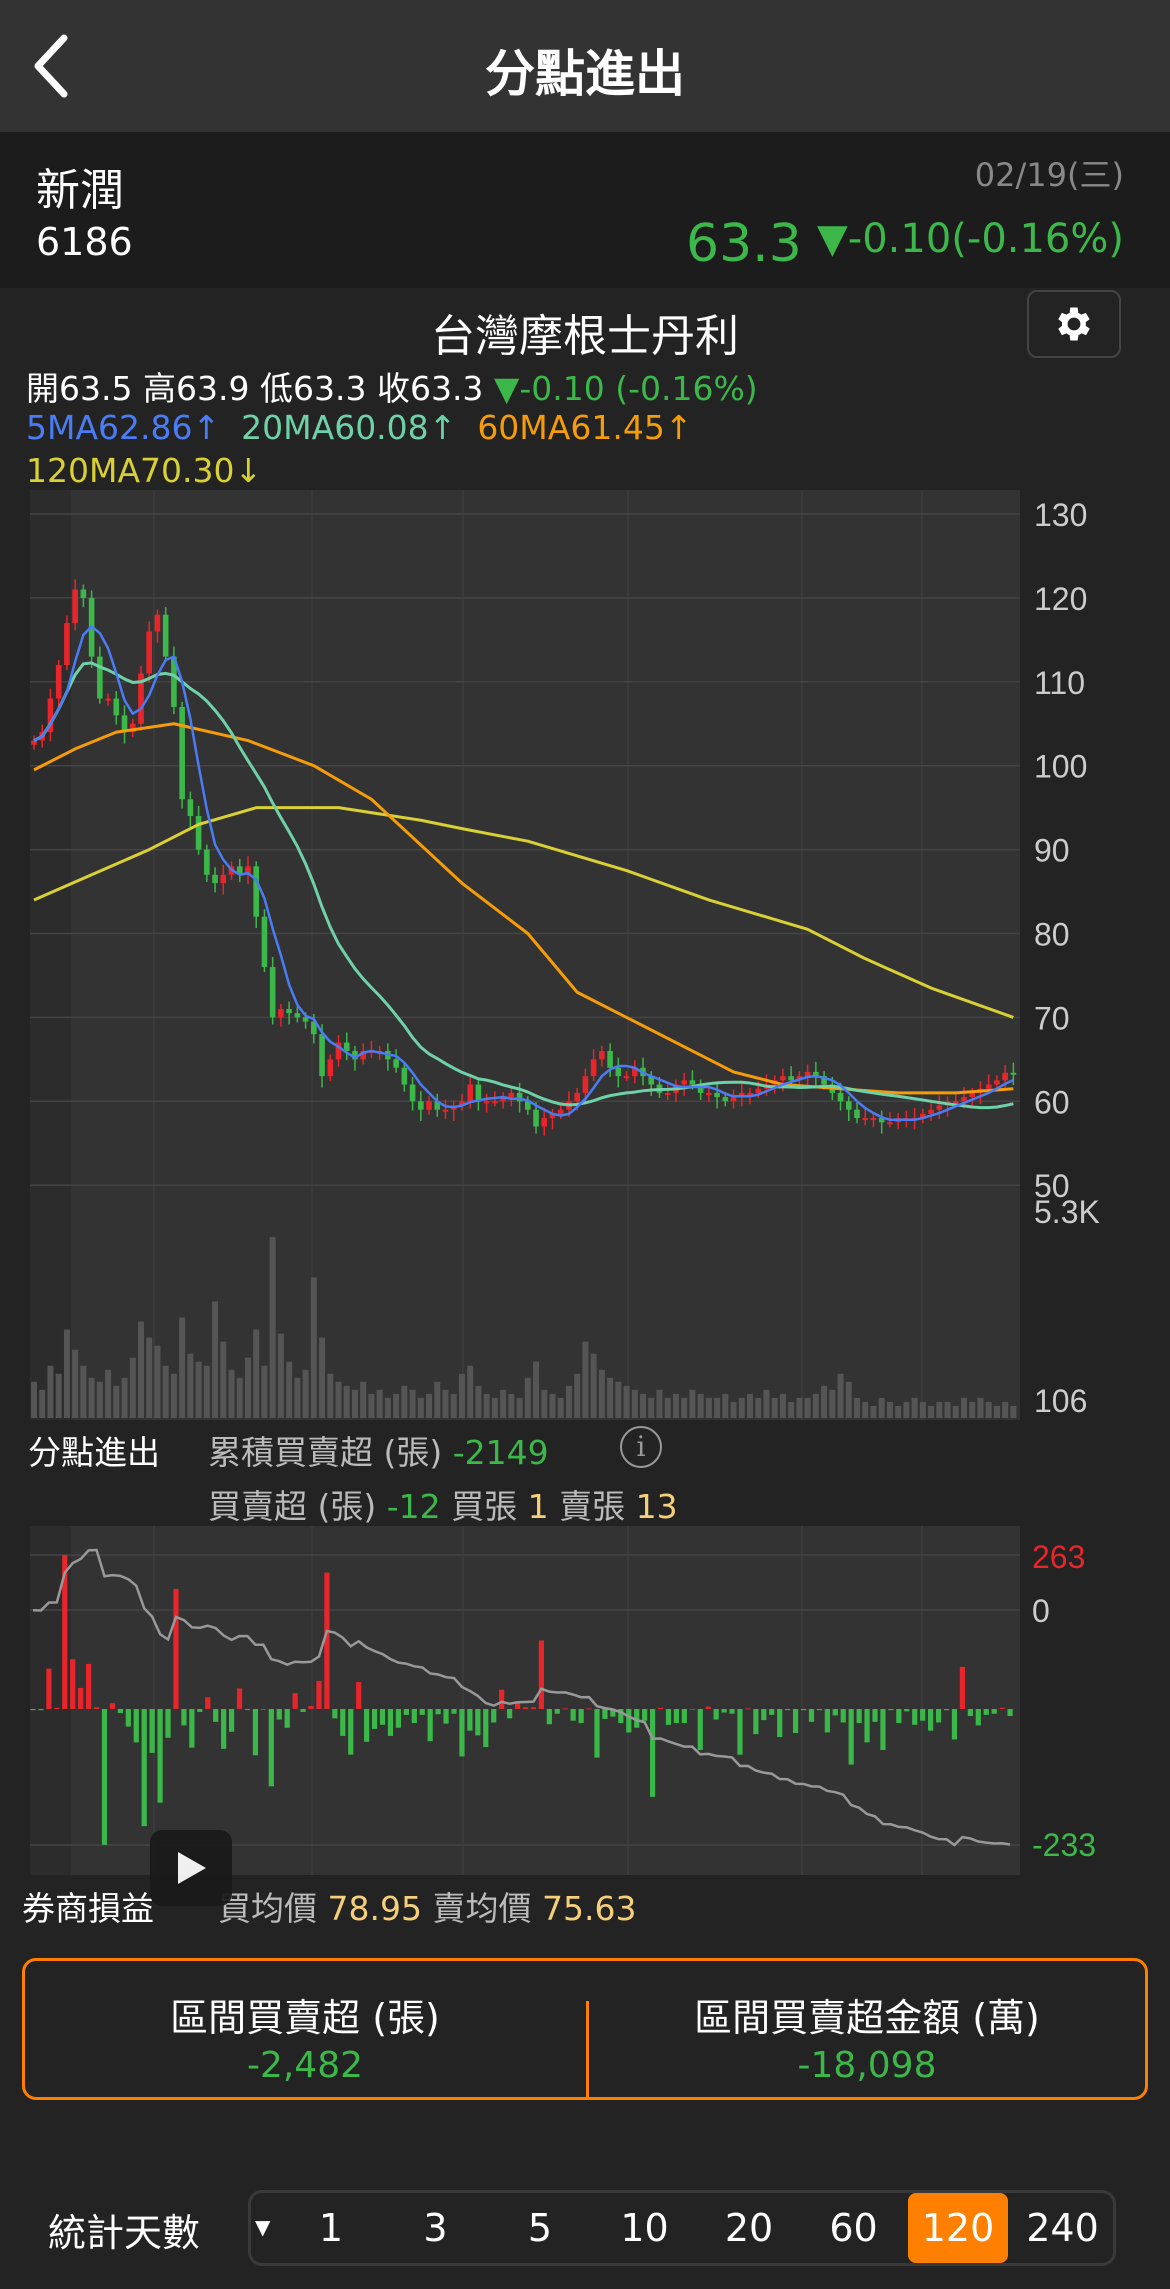 This screenshot has width=1170, height=2289. What do you see at coordinates (854, 2228) in the screenshot?
I see `period-option-60: 60` at bounding box center [854, 2228].